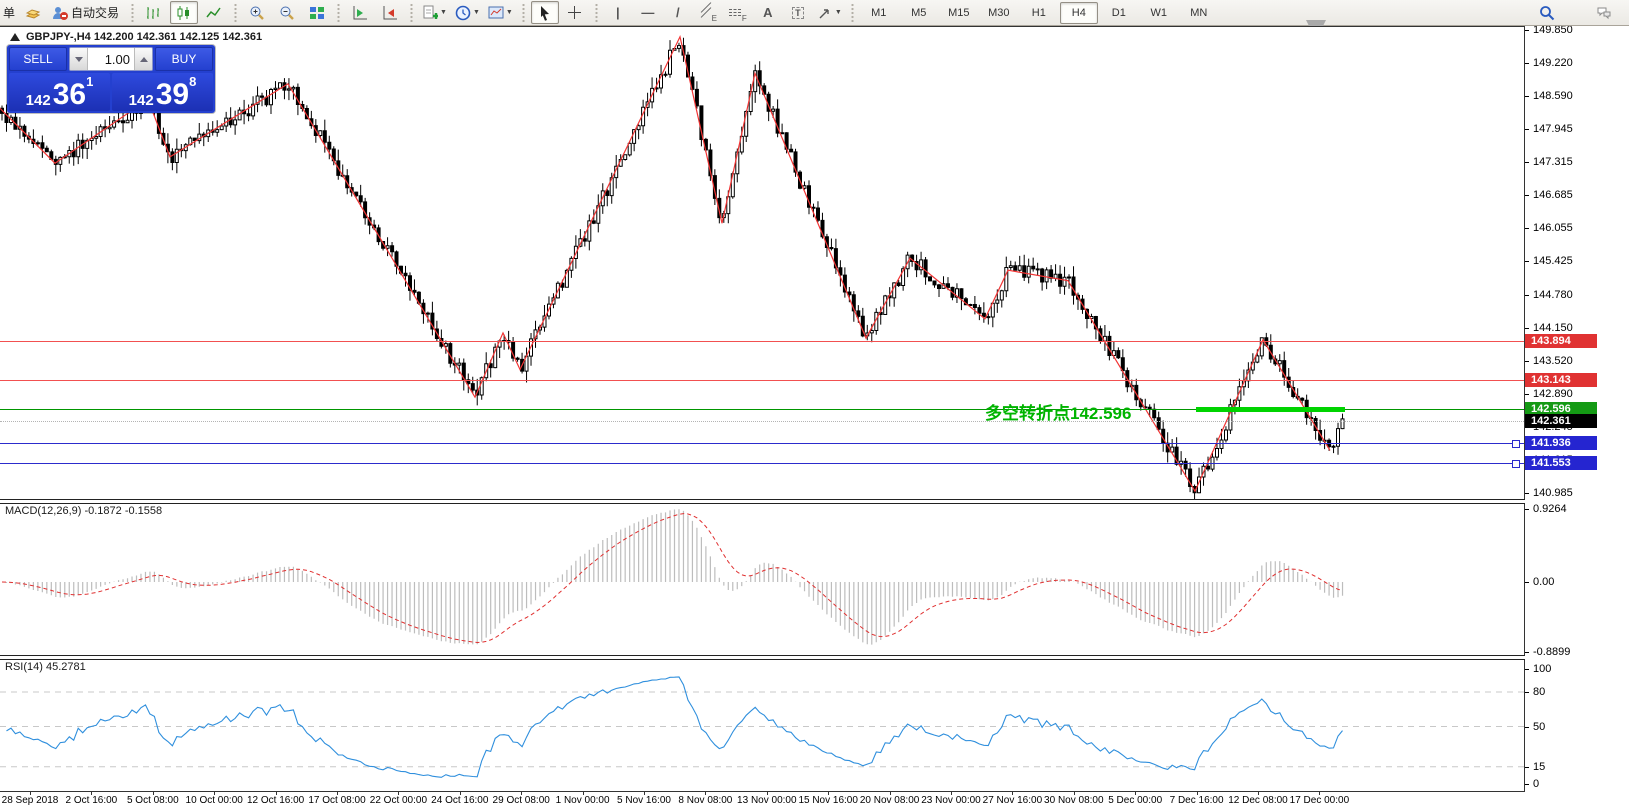 The image size is (1629, 808). What do you see at coordinates (521, 800) in the screenshot?
I see `time-axis-label: 29 Oct 08:00` at bounding box center [521, 800].